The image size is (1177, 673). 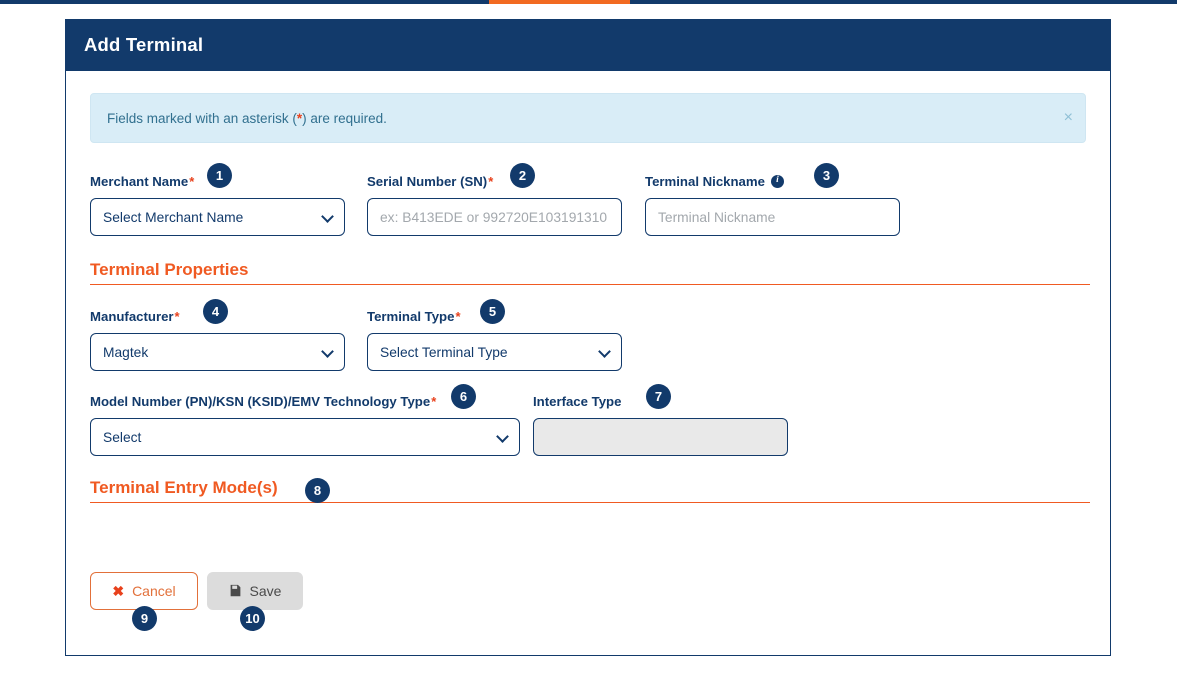 What do you see at coordinates (139, 181) in the screenshot?
I see `merchant-name-label-text: Merchant Name` at bounding box center [139, 181].